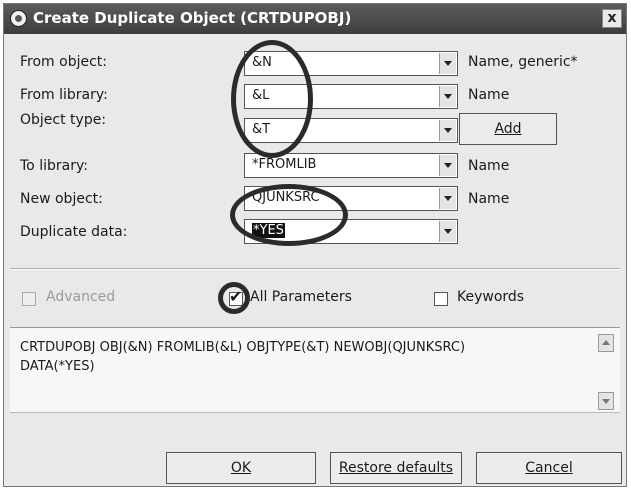  What do you see at coordinates (523, 62) in the screenshot?
I see `from-object-hint: Name, generic*` at bounding box center [523, 62].